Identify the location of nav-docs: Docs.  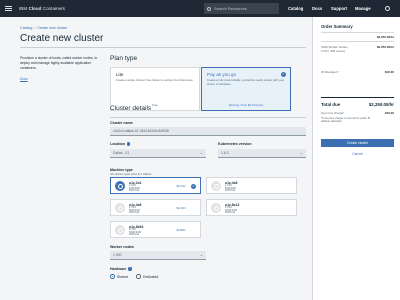
(317, 8).